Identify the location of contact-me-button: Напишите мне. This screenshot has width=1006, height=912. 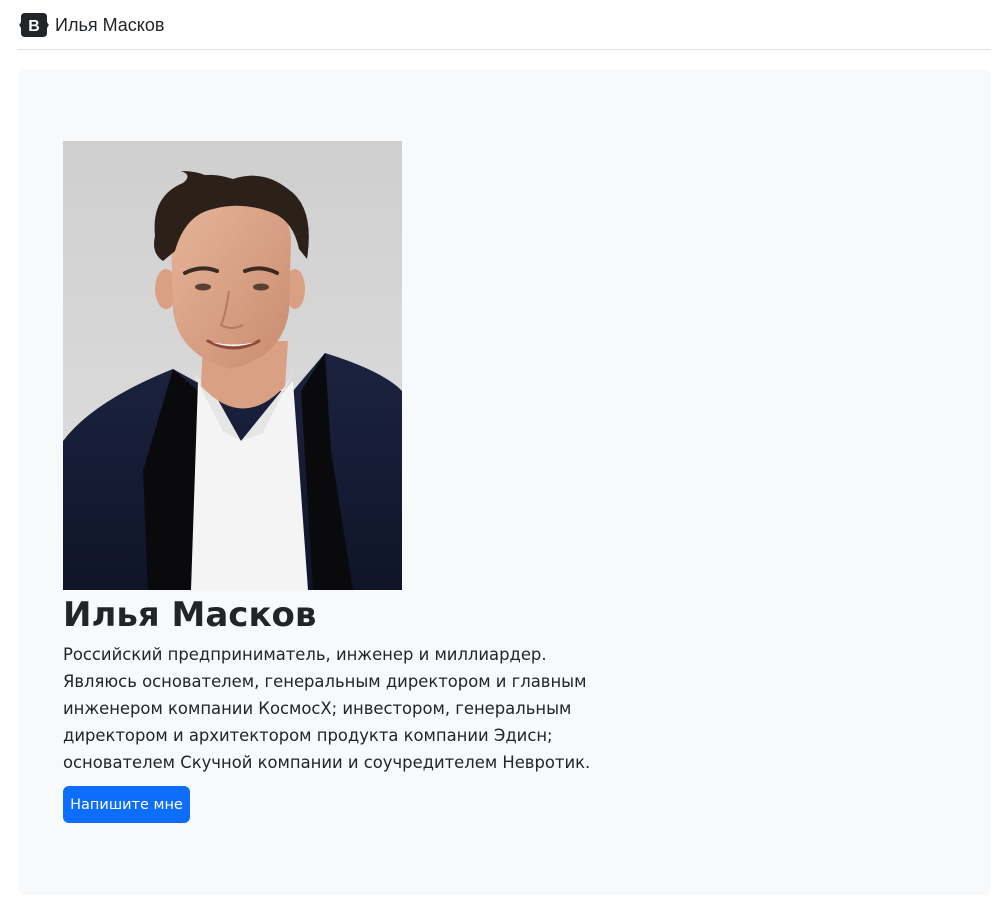
(126, 804).